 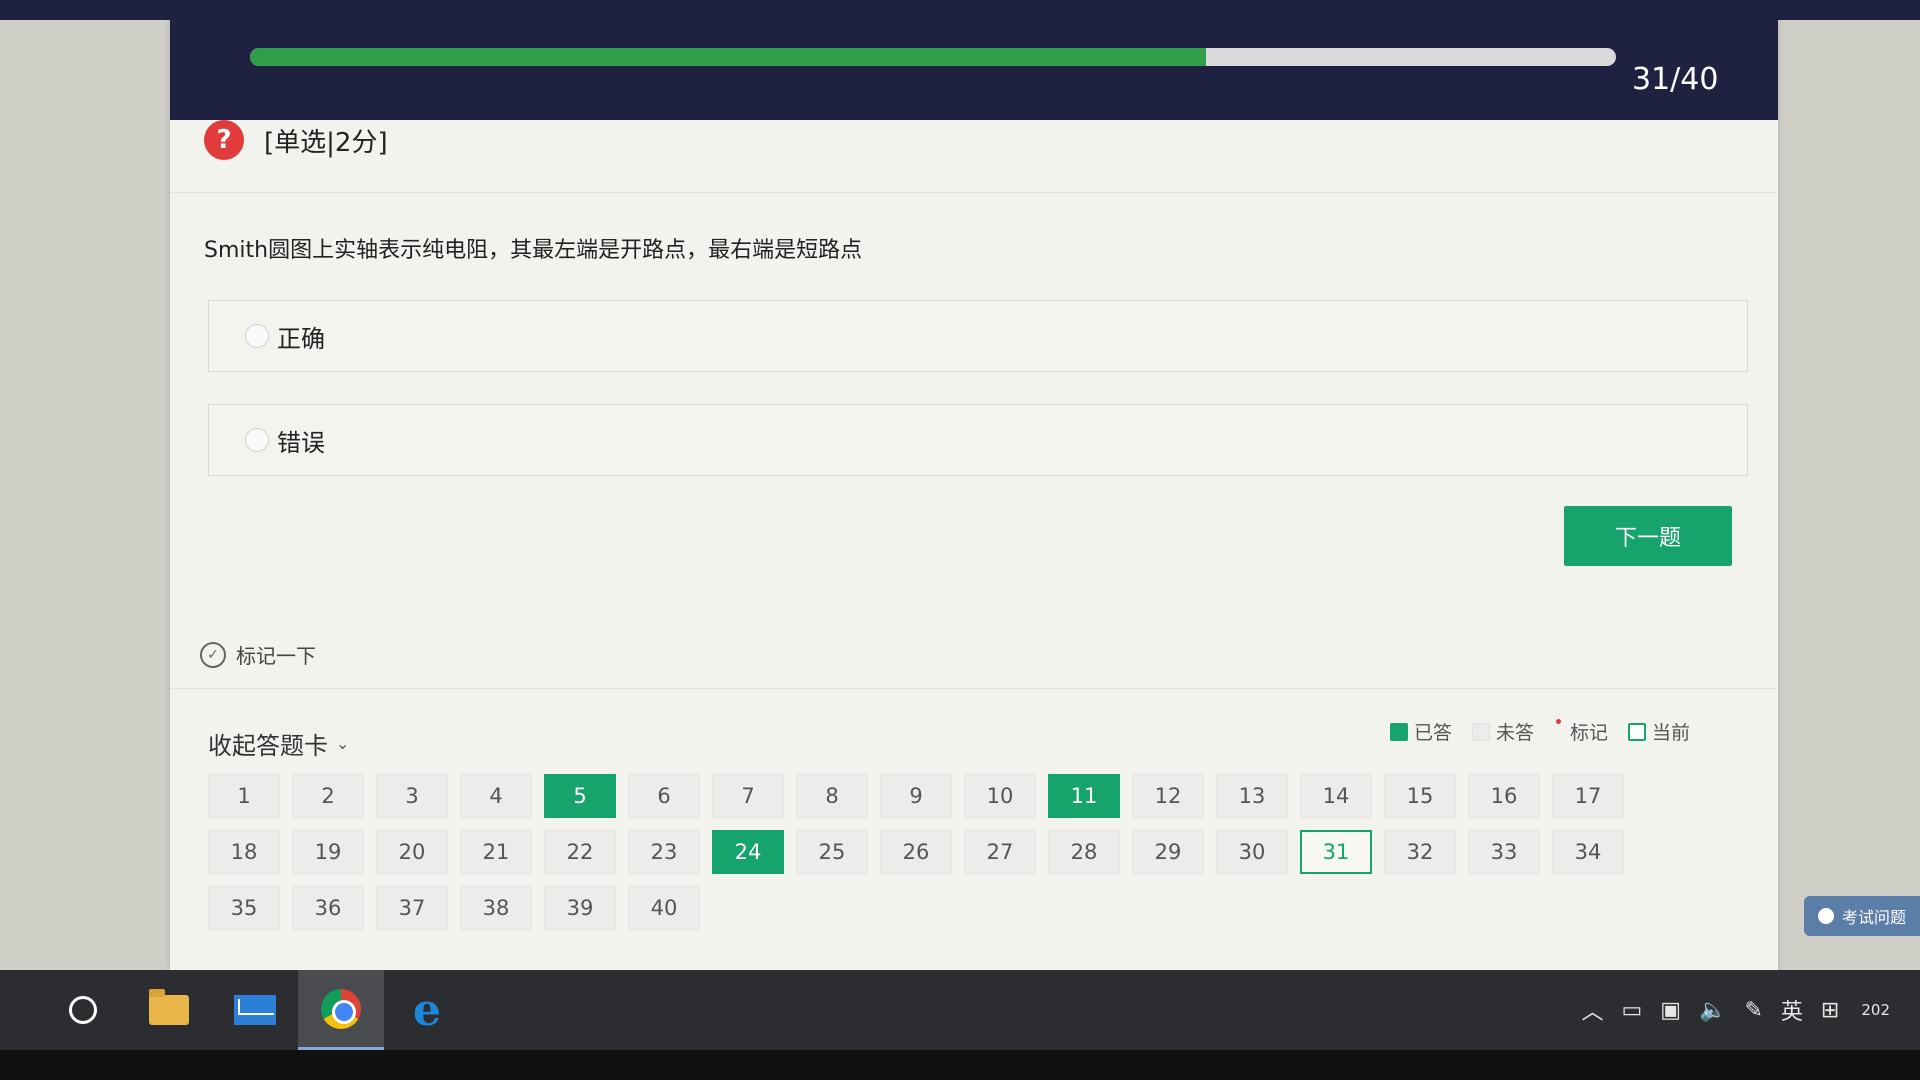 What do you see at coordinates (1252, 796) in the screenshot?
I see `answer-card-item-13: 13` at bounding box center [1252, 796].